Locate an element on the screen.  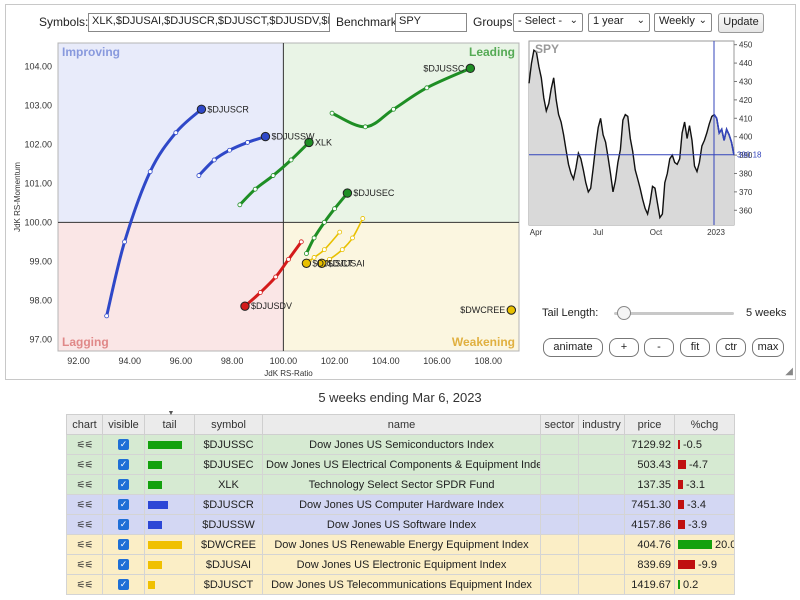
price-cell: 7451.30 is located at coordinates (649, 504).